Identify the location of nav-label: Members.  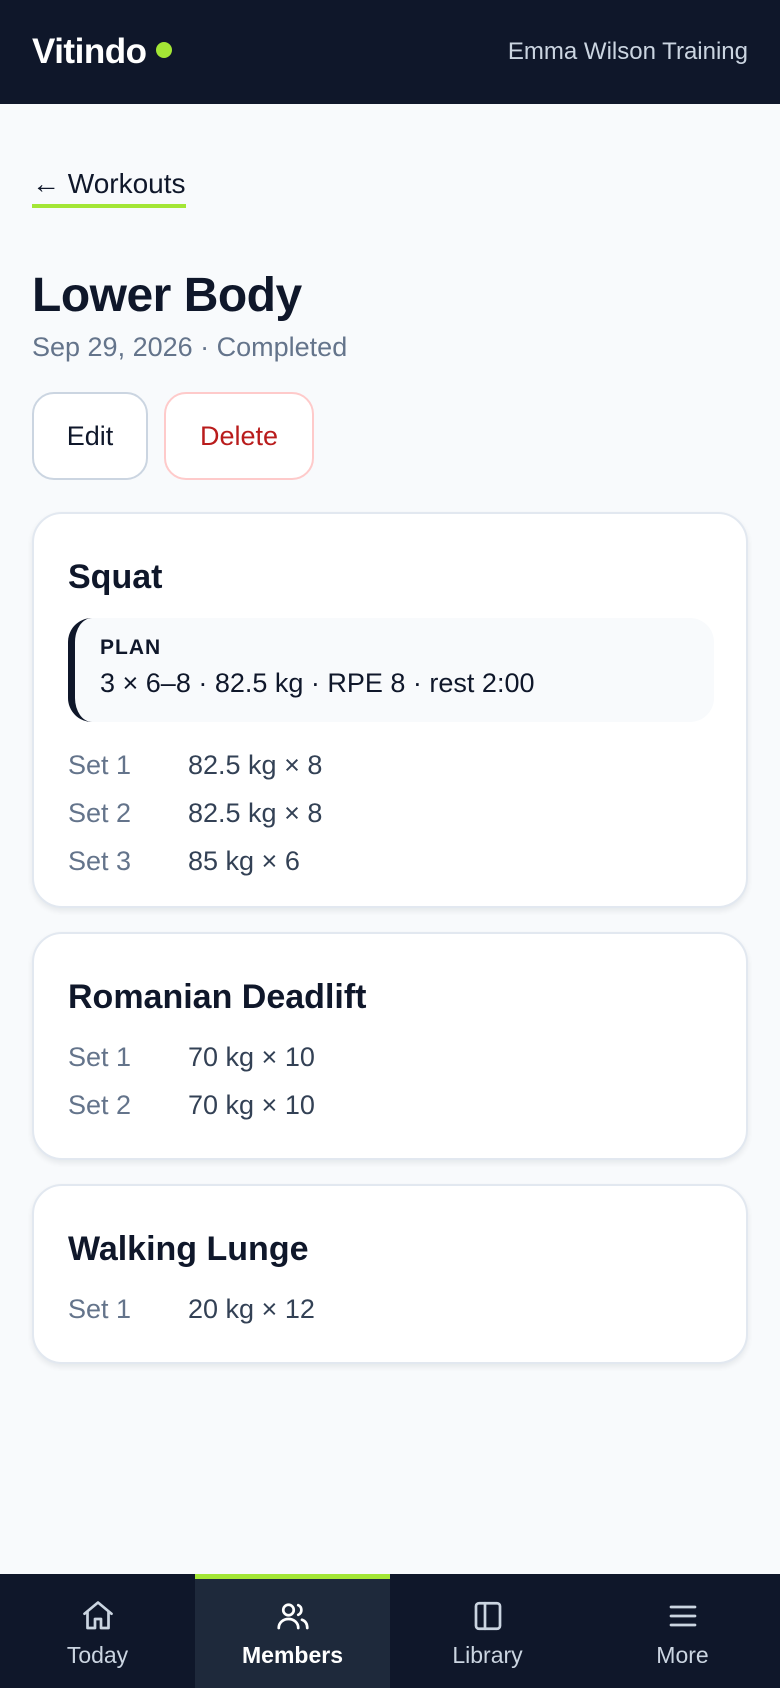
(292, 1654).